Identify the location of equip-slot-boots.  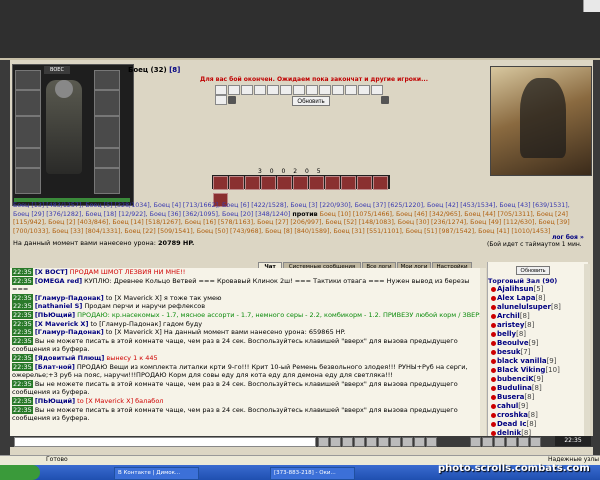
(28, 181).